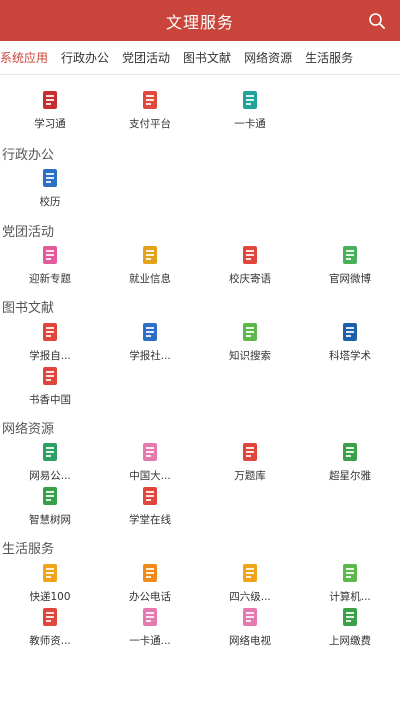 The height and width of the screenshot is (710, 400). What do you see at coordinates (50, 617) in the screenshot?
I see `teacher-cert-icon` at bounding box center [50, 617].